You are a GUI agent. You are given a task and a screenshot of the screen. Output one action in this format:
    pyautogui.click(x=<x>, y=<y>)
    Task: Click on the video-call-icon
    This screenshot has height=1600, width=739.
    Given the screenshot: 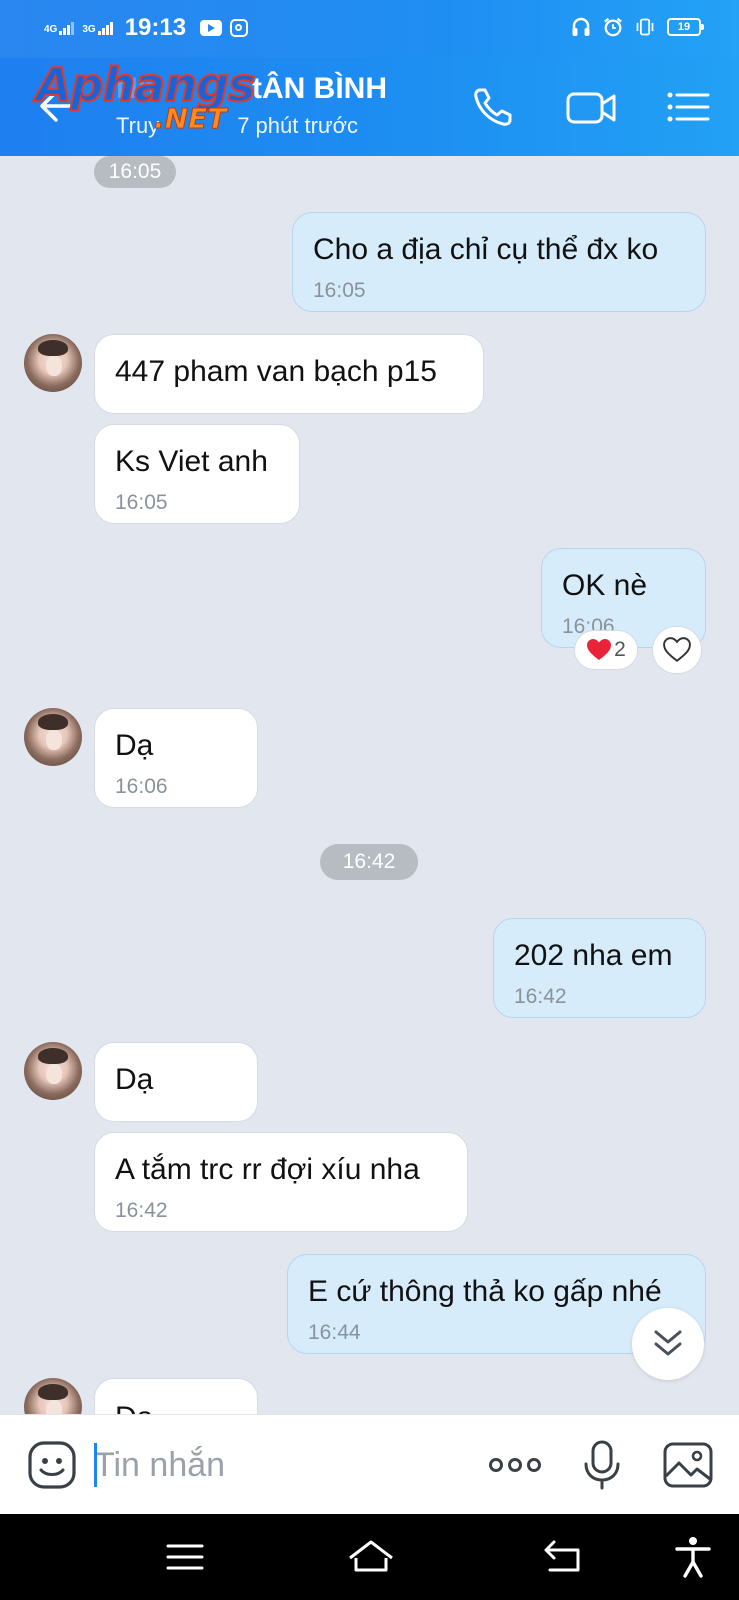 What is the action you would take?
    pyautogui.click(x=592, y=107)
    